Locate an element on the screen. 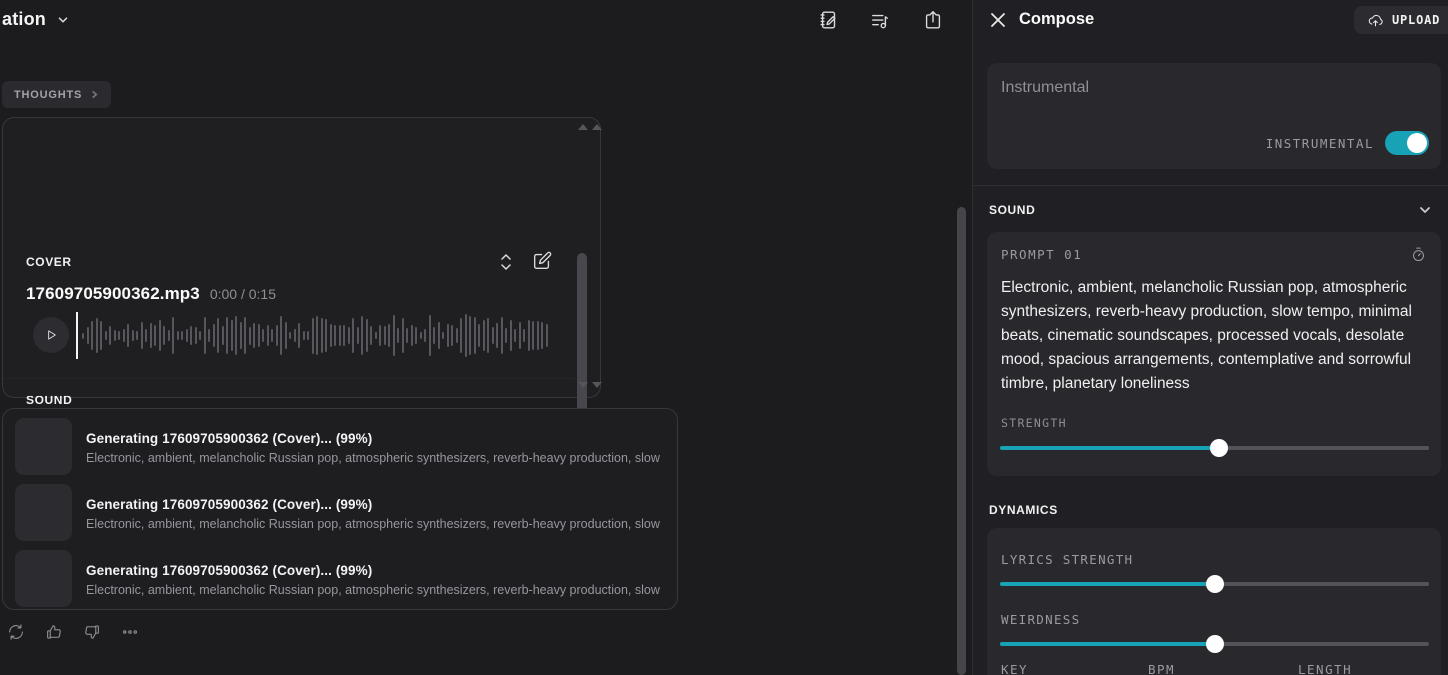 This screenshot has width=1448, height=675. waveform-playhead is located at coordinates (77, 335).